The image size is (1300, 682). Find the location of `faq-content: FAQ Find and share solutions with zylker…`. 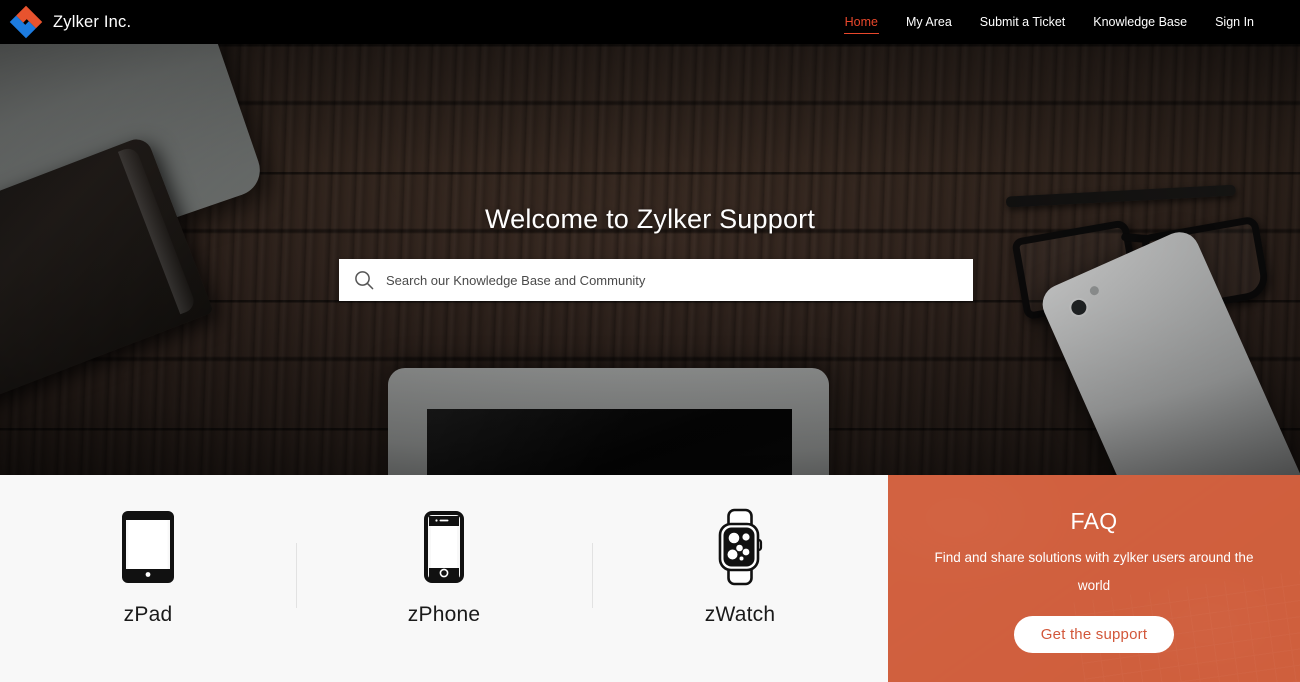

faq-content: FAQ Find and share solutions with zylker… is located at coordinates (1094, 578).